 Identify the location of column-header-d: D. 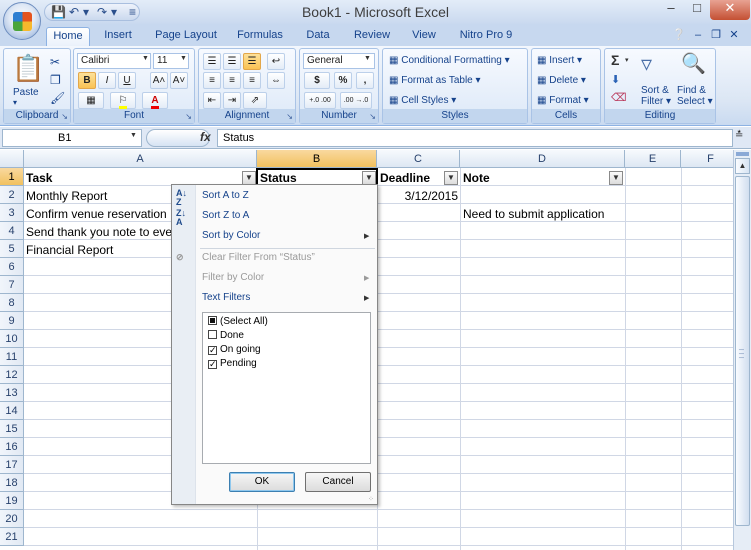
(542, 159).